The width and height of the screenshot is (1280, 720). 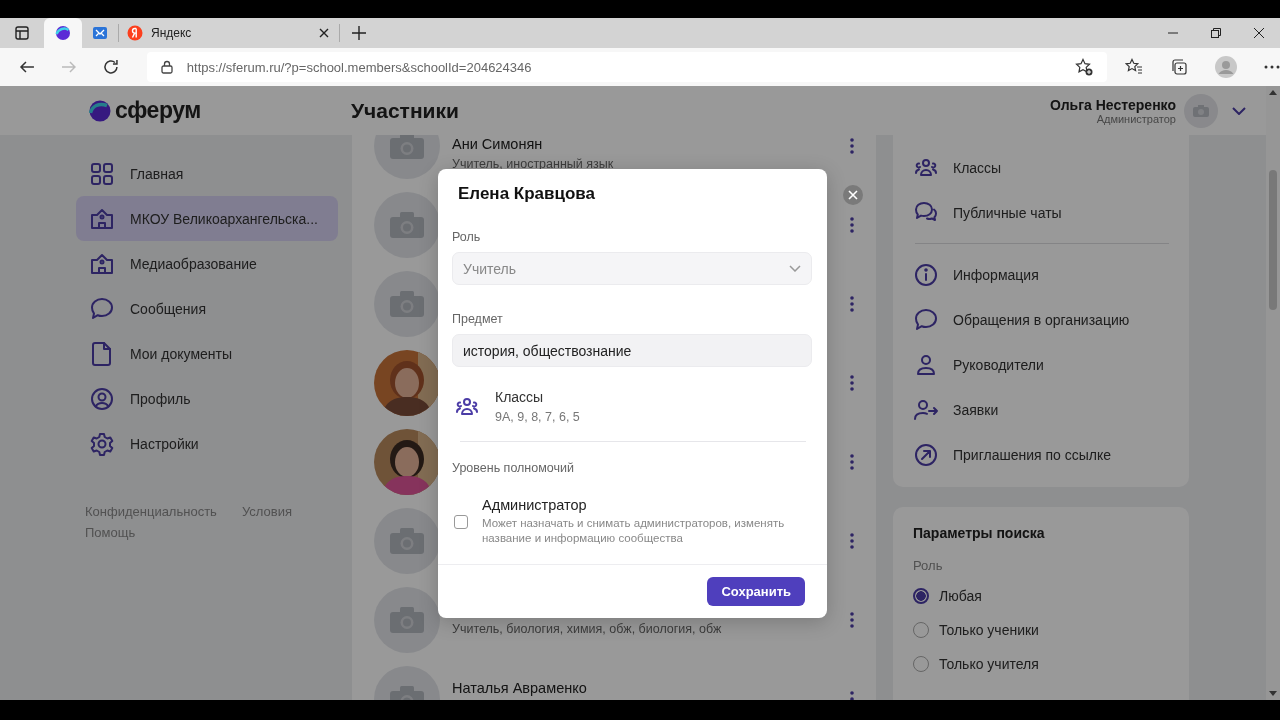 I want to click on member-role: Учитель, биология, химия, обж, биология, обж, so click(x=587, y=629).